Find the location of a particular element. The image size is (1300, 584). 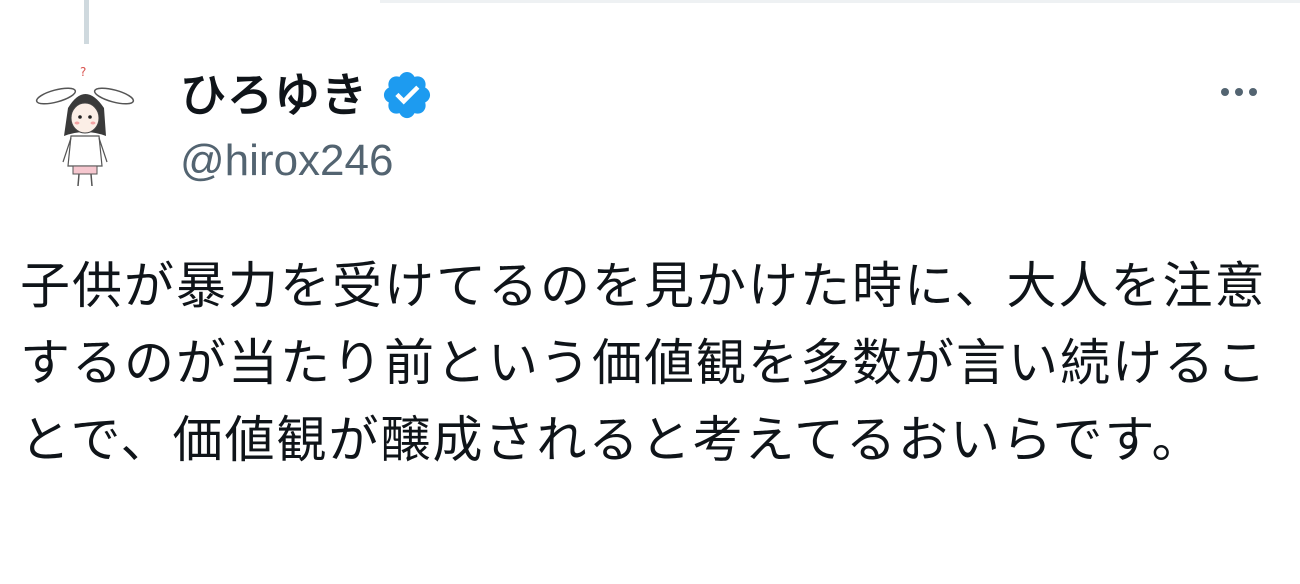

author-avatar: ? is located at coordinates (85, 125).